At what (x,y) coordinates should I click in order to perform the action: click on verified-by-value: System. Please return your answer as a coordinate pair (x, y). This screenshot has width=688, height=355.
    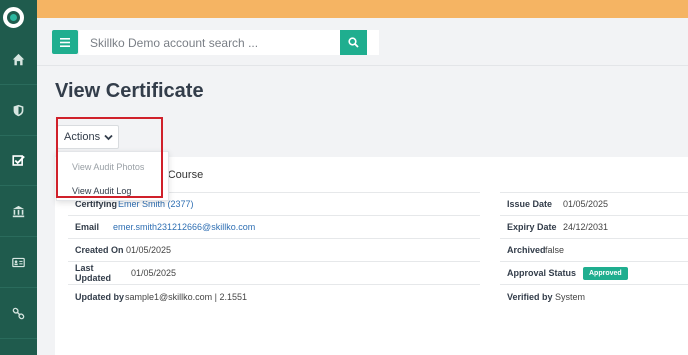
    Looking at the image, I should click on (570, 296).